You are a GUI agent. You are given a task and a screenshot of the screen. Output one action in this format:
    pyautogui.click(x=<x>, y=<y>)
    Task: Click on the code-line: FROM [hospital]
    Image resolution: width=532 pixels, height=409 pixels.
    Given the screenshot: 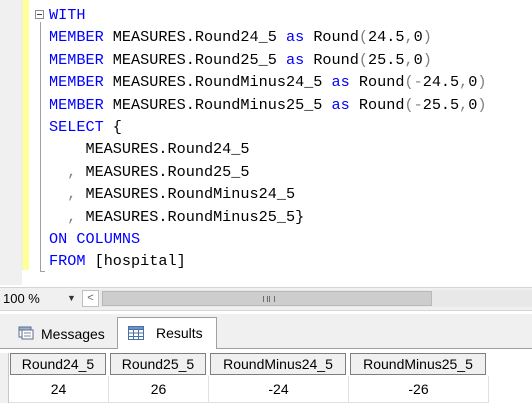 What is the action you would take?
    pyautogui.click(x=268, y=261)
    